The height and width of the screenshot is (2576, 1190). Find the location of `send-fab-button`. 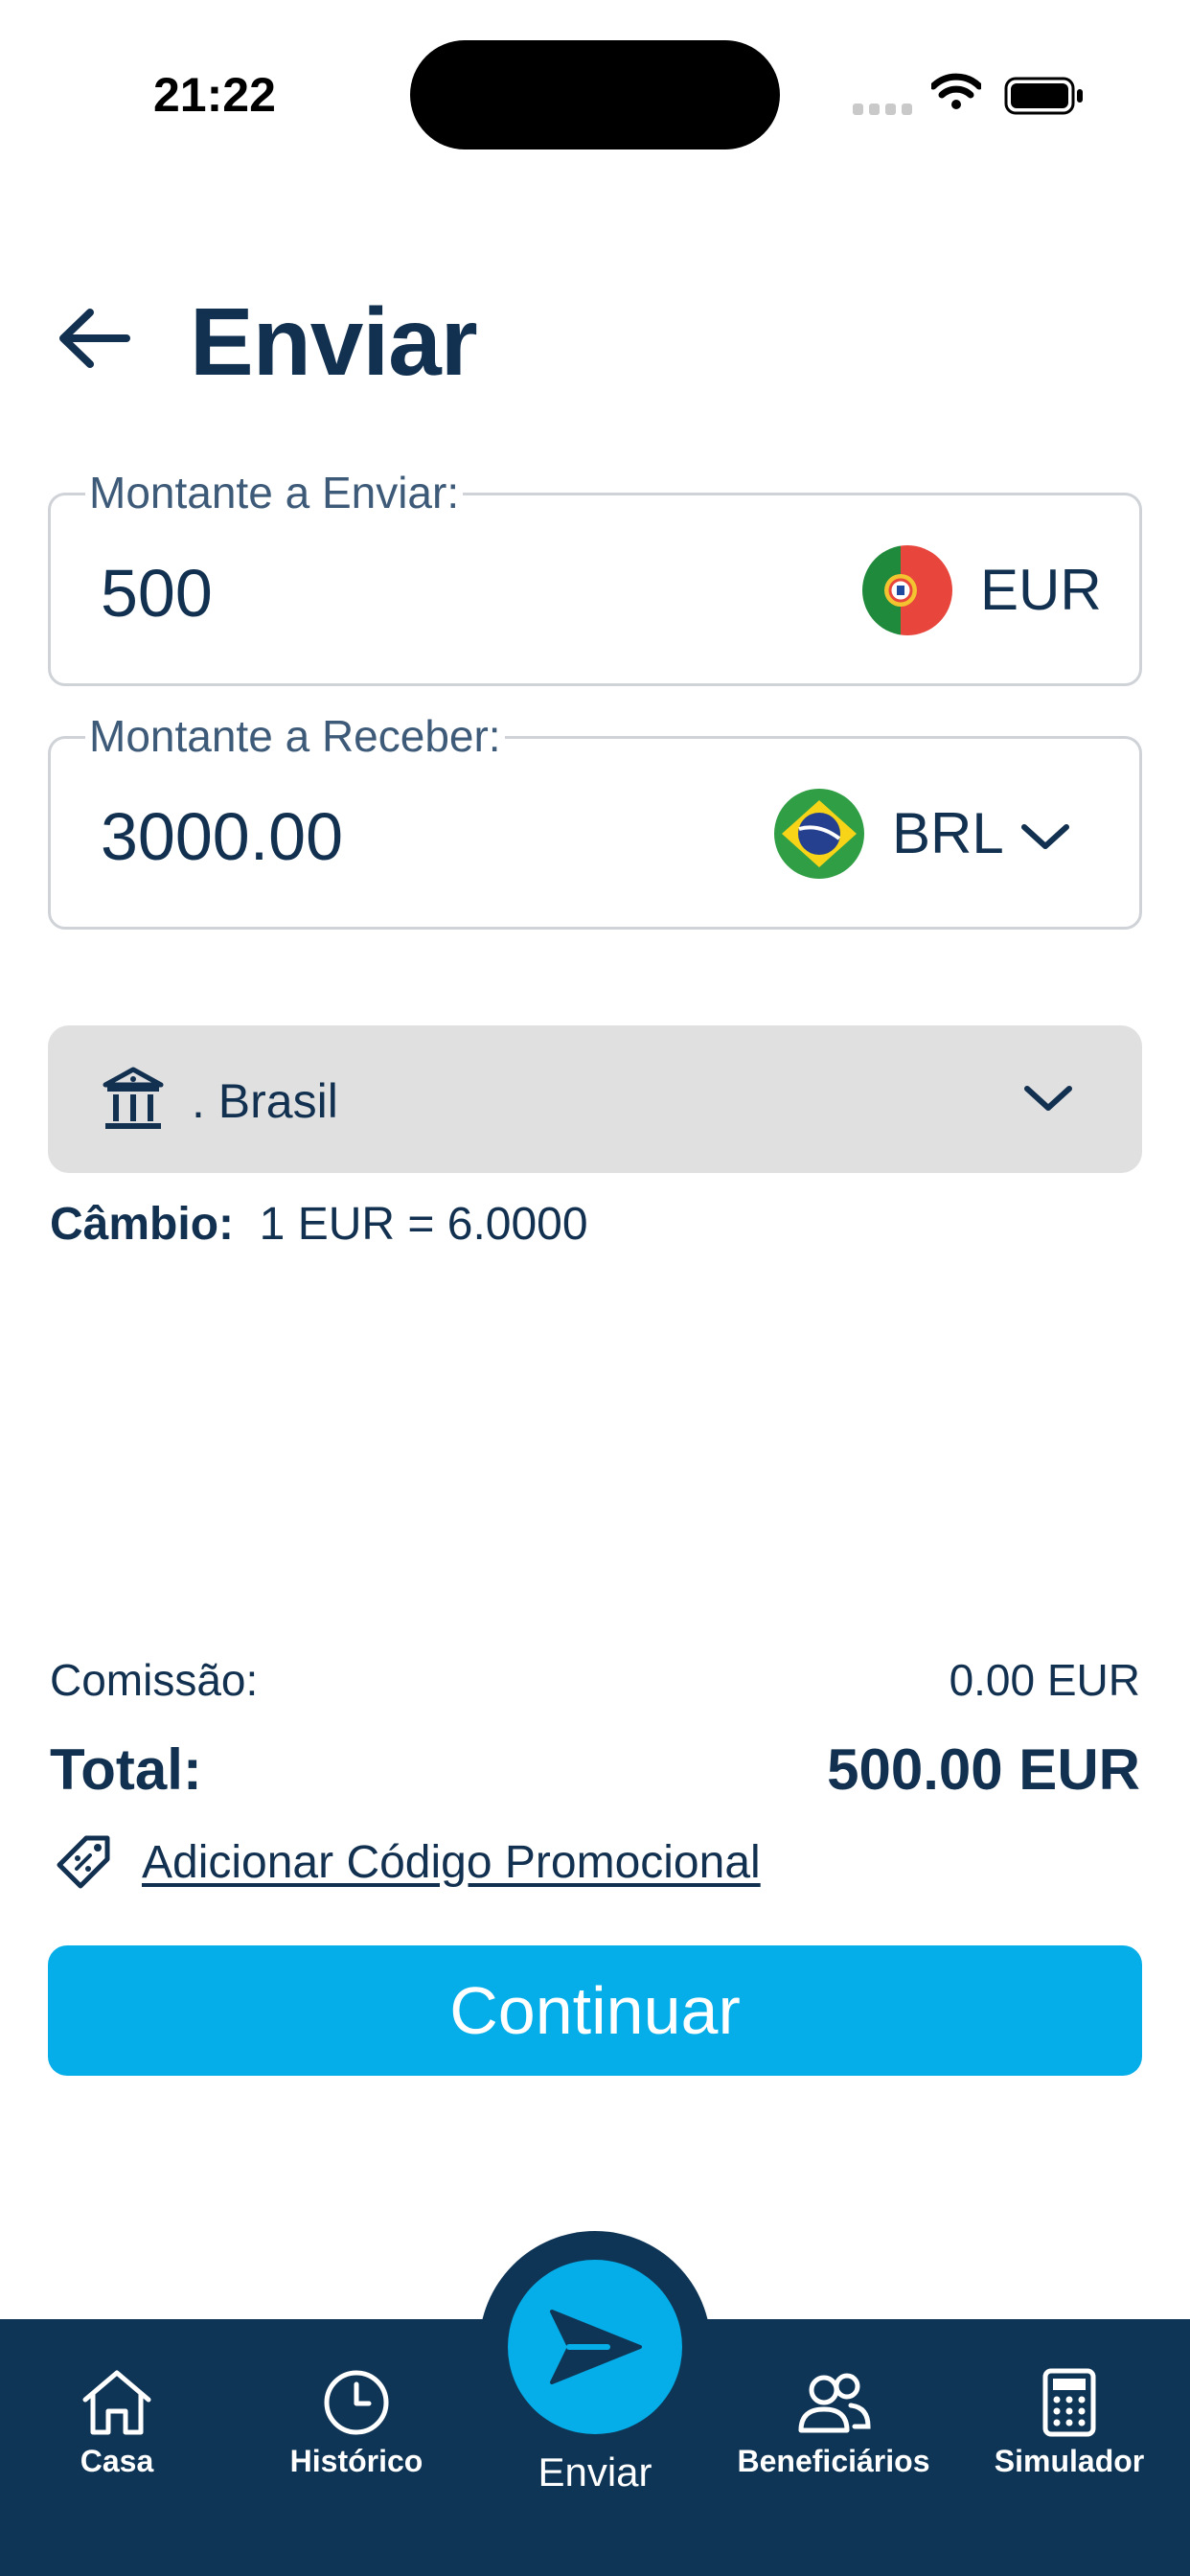

send-fab-button is located at coordinates (595, 2347).